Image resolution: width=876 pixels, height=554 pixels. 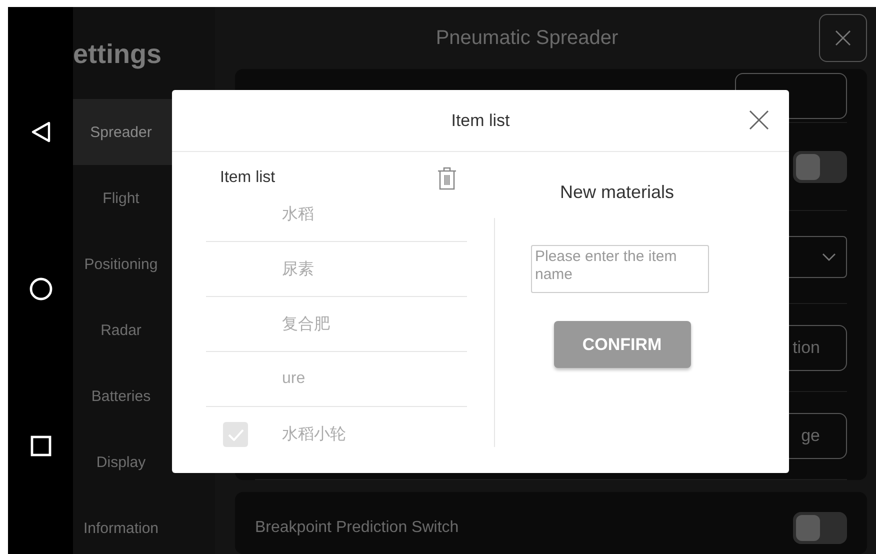 What do you see at coordinates (336, 324) in the screenshot?
I see `list-item: 复合肥` at bounding box center [336, 324].